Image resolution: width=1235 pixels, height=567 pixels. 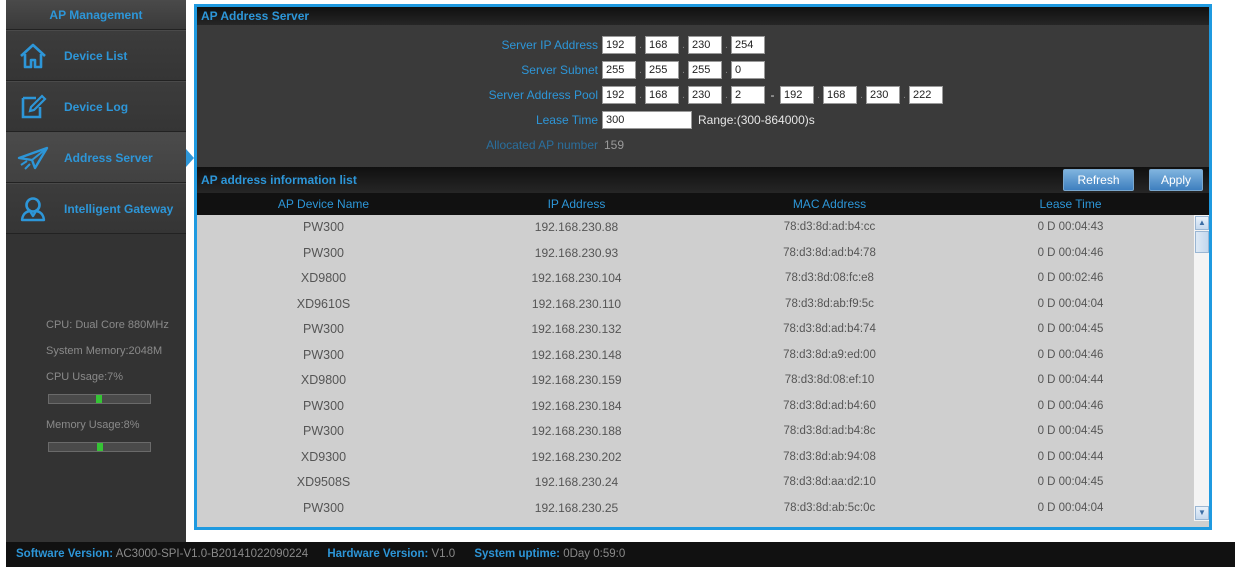 I want to click on server-ip-octet-3: 230, so click(x=705, y=45).